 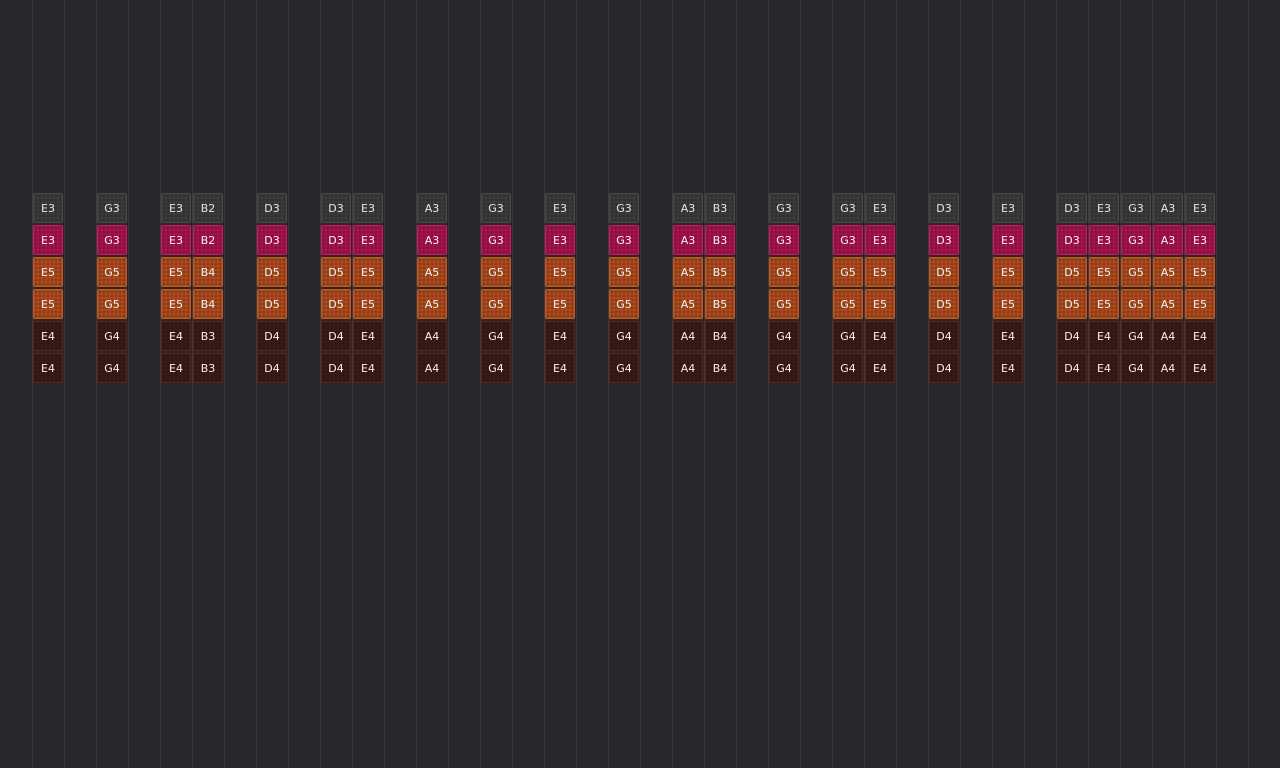 What do you see at coordinates (720, 304) in the screenshot?
I see `note-cell: B5` at bounding box center [720, 304].